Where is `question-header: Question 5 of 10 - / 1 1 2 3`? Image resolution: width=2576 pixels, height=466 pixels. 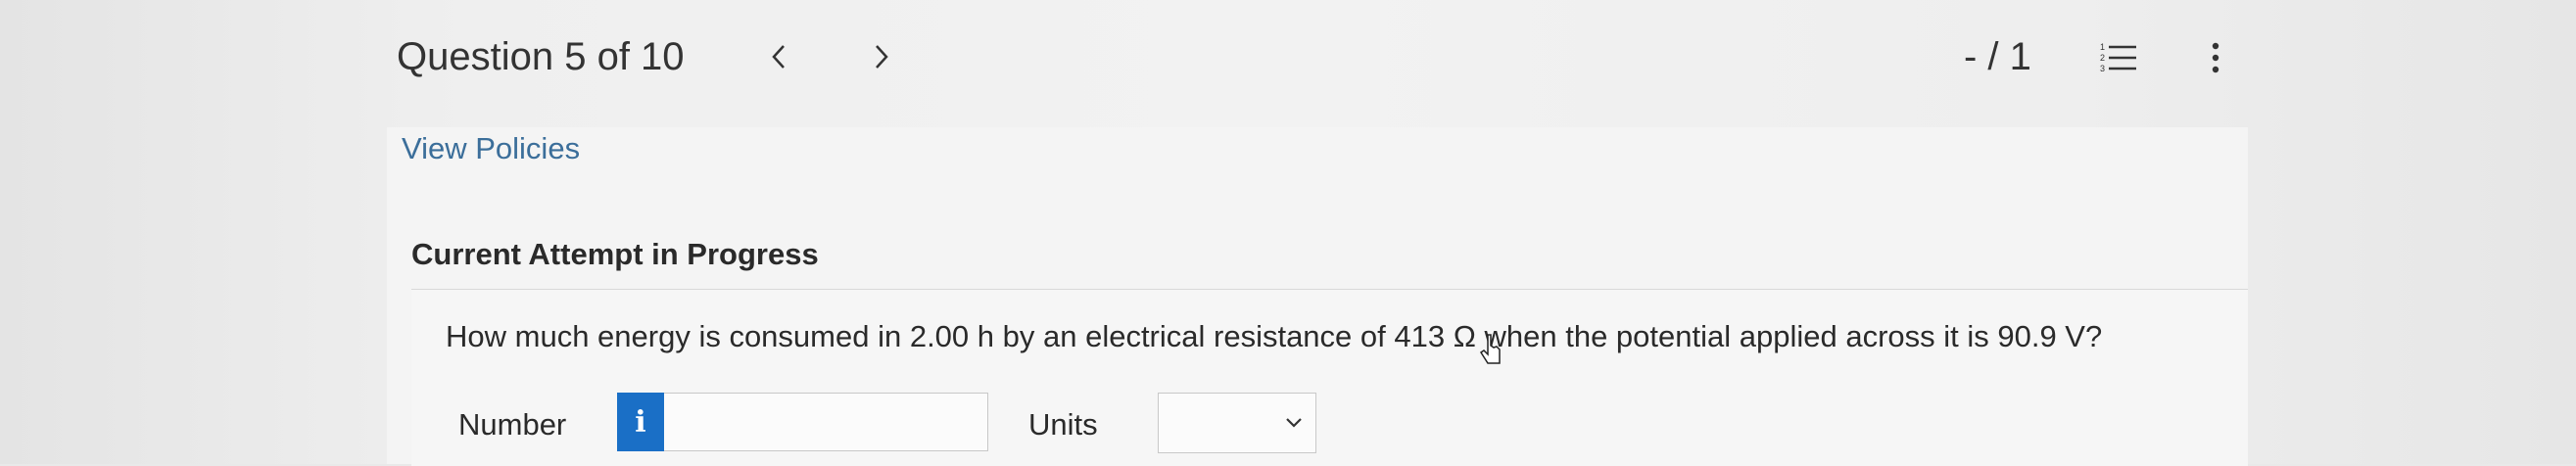 question-header: Question 5 of 10 - / 1 1 2 3 is located at coordinates (1322, 57).